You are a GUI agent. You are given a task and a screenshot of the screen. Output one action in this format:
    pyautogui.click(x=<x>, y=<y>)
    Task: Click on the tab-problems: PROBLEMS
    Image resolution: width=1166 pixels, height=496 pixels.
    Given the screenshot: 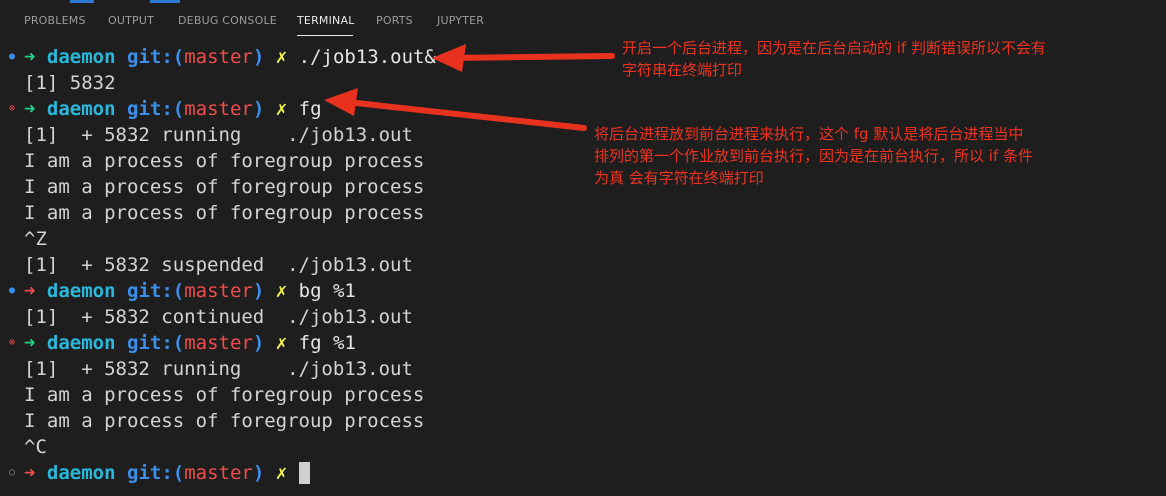 What is the action you would take?
    pyautogui.click(x=55, y=20)
    